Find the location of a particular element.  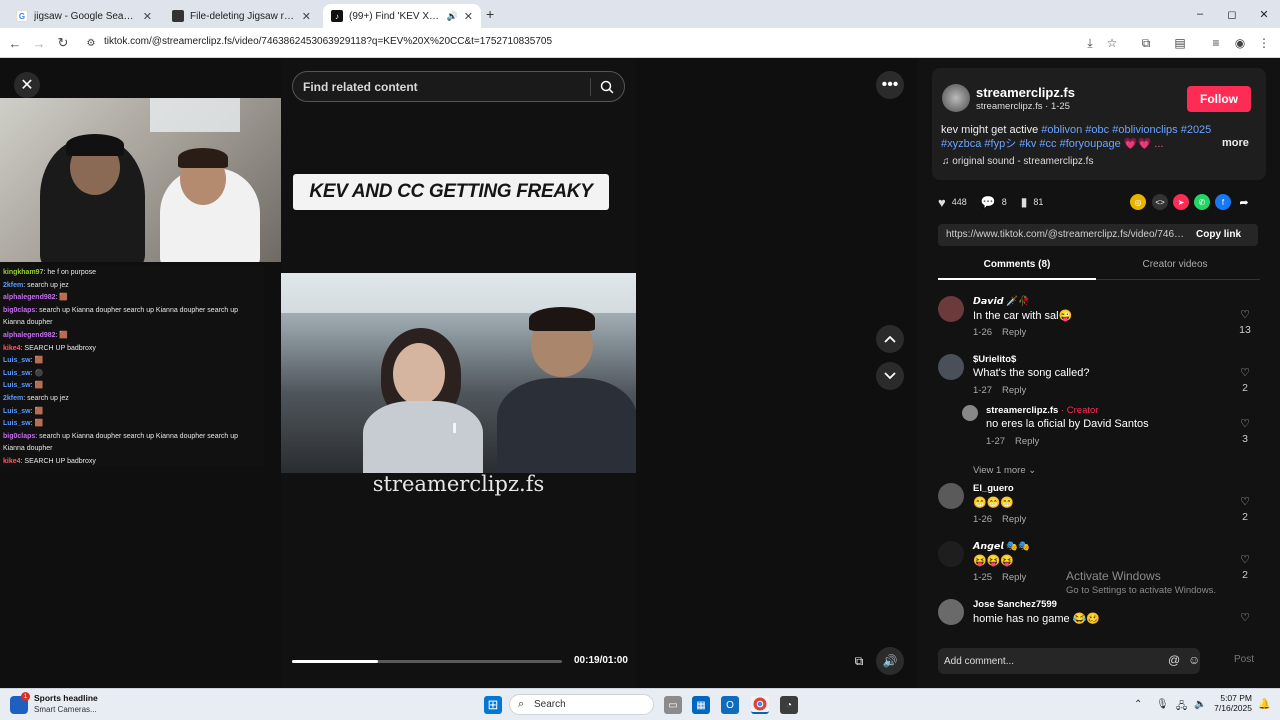

media-controls-icon: ≡ is located at coordinates (1216, 43).